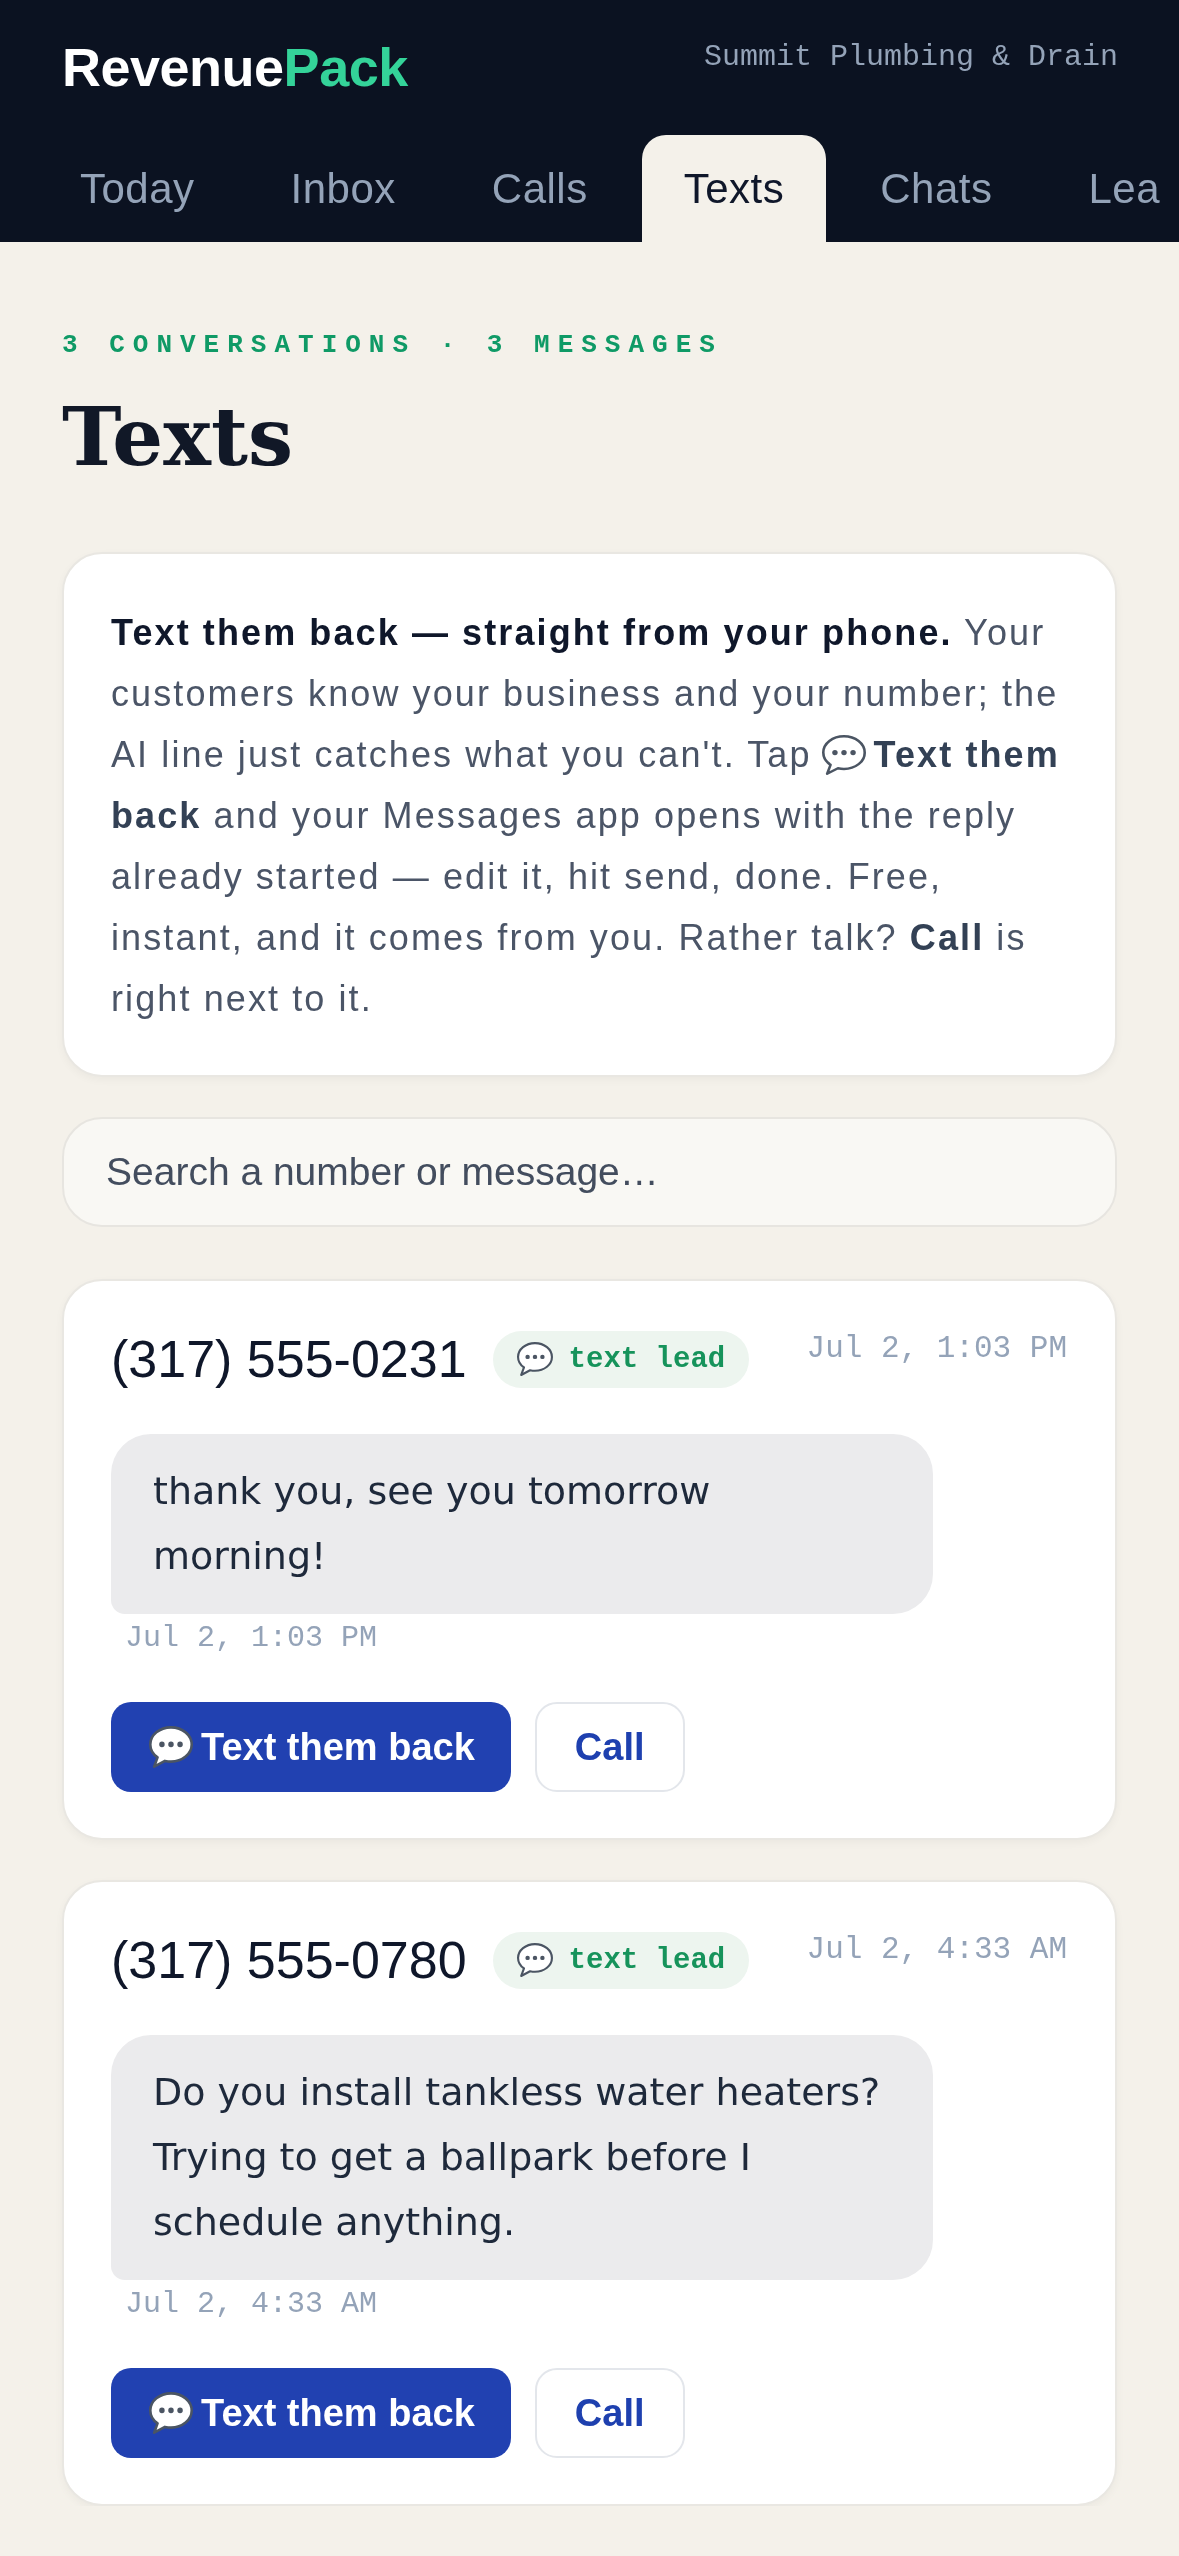 This screenshot has width=1179, height=2556. What do you see at coordinates (393, 345) in the screenshot?
I see `conversation-count: 3 CONVERSATIONS · 3 MESSAGES` at bounding box center [393, 345].